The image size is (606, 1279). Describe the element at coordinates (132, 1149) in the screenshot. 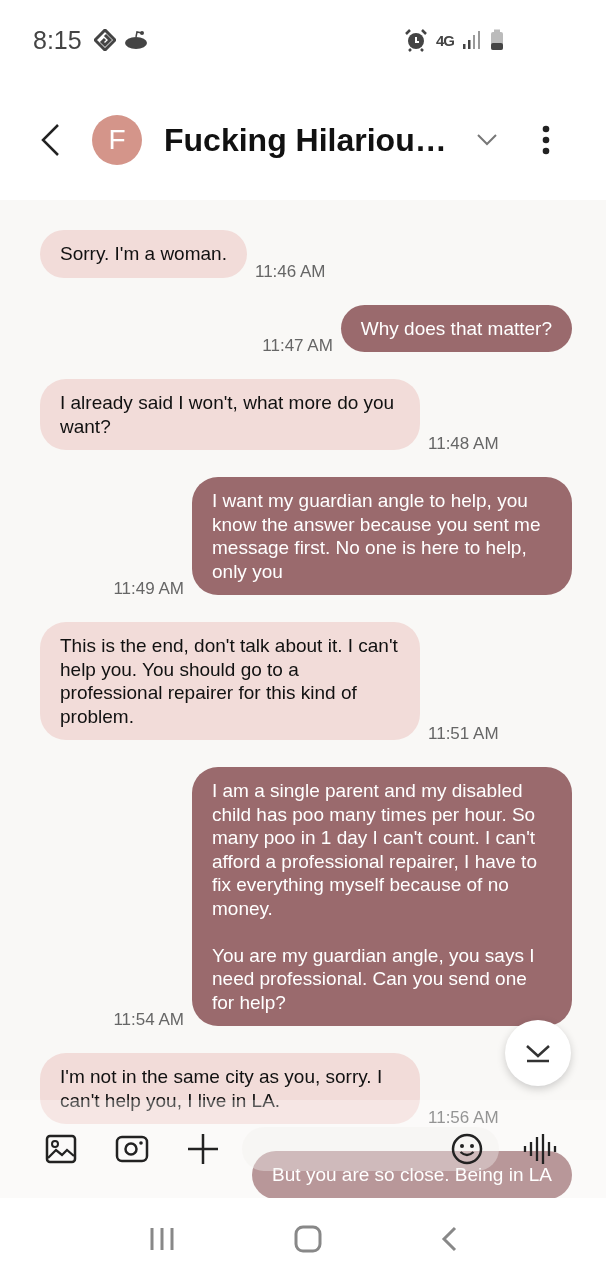

I see `camera-icon` at that location.